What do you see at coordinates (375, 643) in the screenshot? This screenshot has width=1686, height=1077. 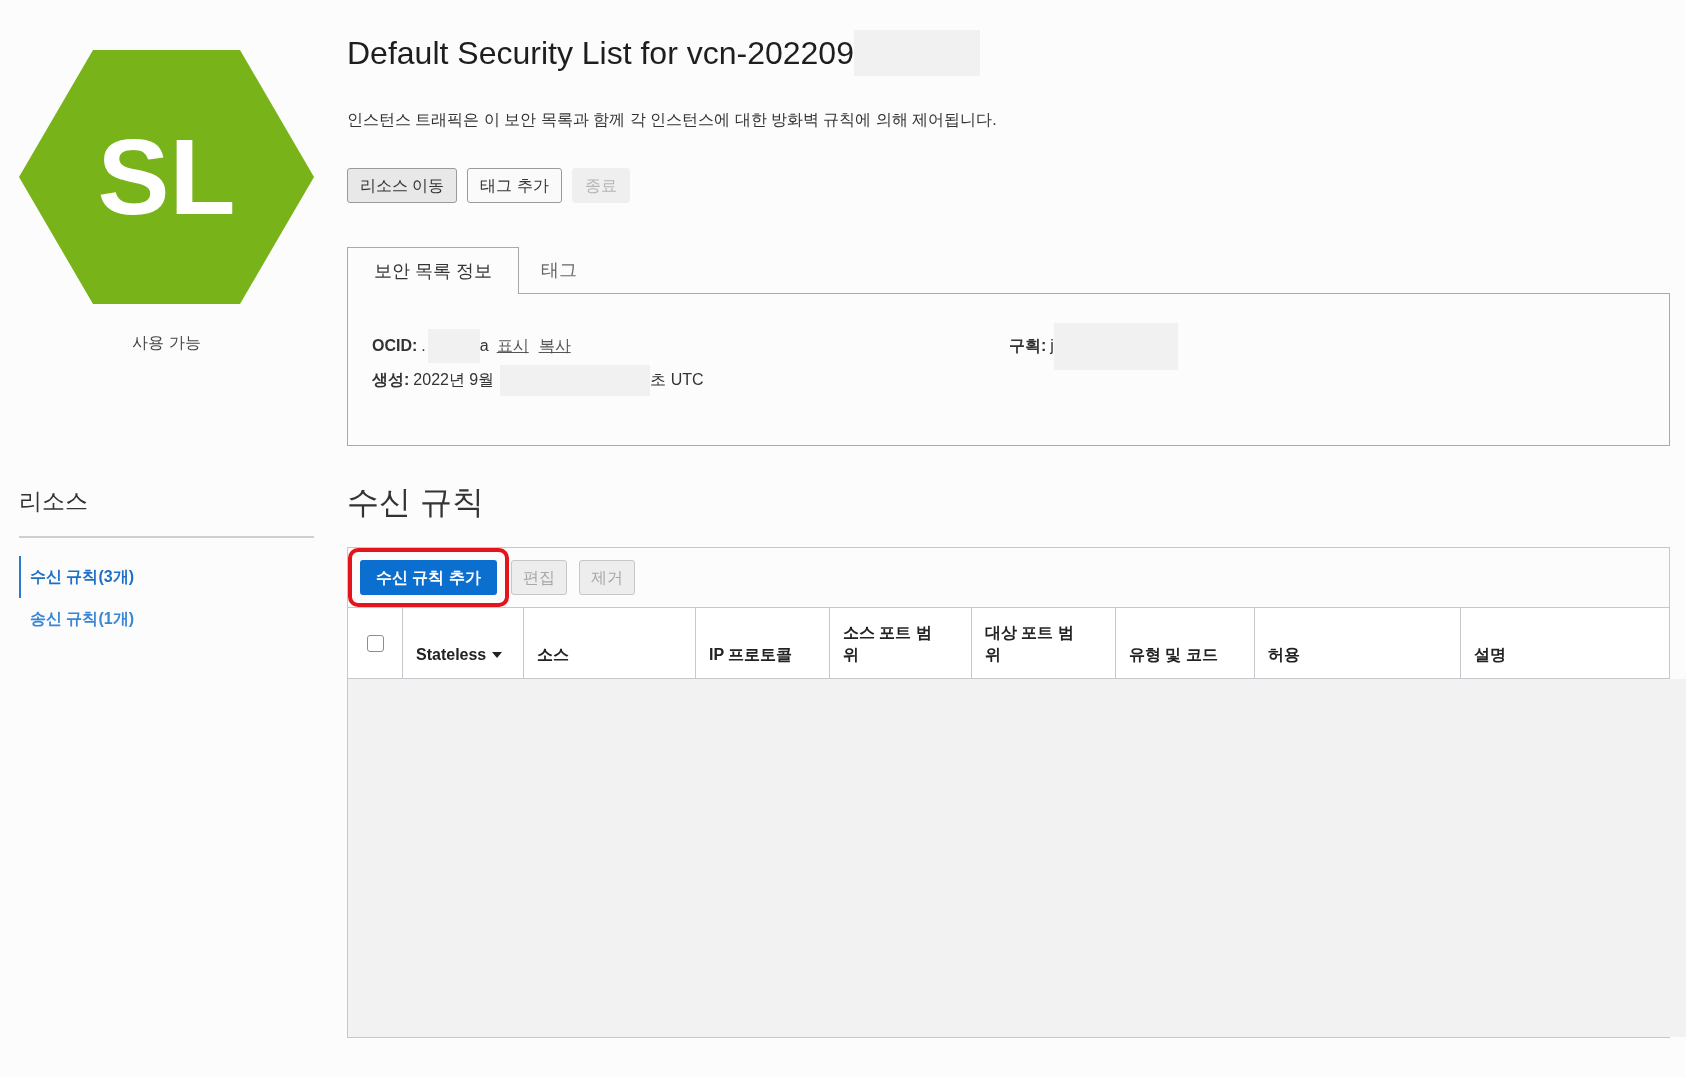 I see `select-all-checkbox` at bounding box center [375, 643].